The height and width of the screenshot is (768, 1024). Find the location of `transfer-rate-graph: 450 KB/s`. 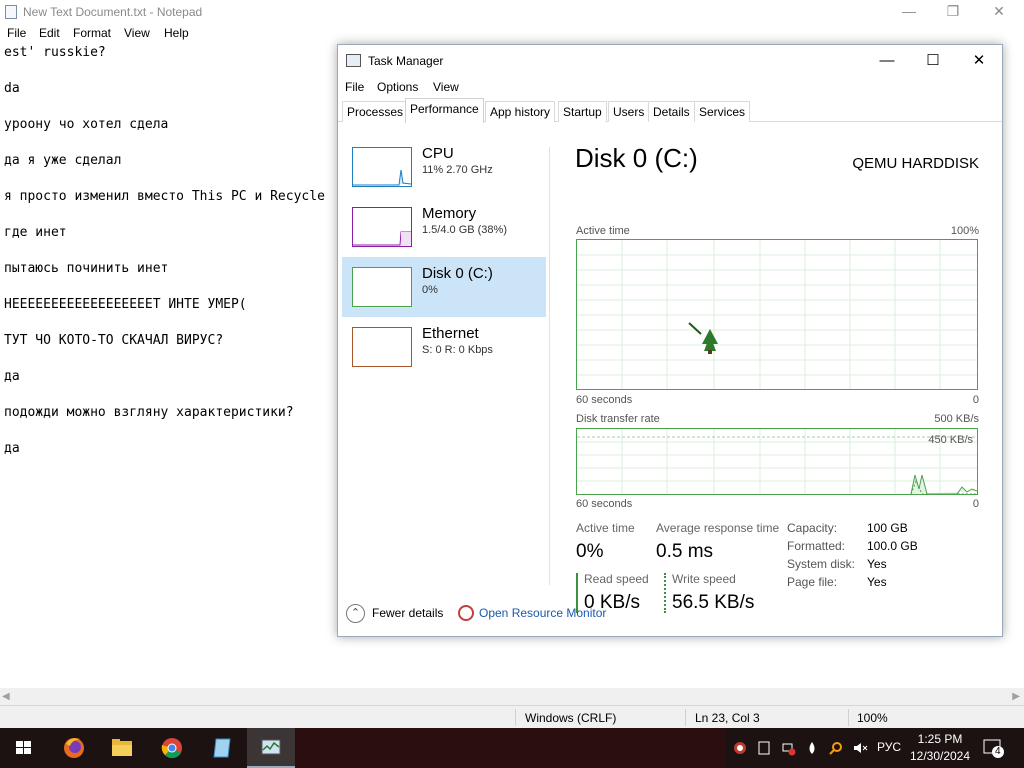

transfer-rate-graph: 450 KB/s is located at coordinates (777, 461).